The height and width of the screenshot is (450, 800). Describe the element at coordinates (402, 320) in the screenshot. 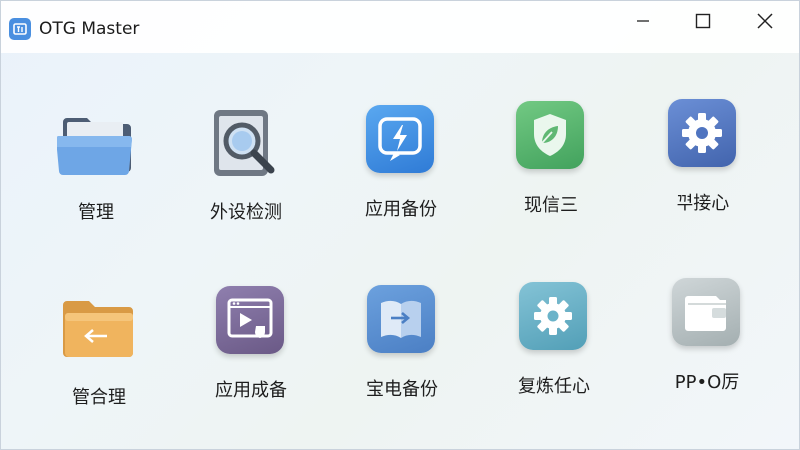

I see `book-transfer-icon` at that location.